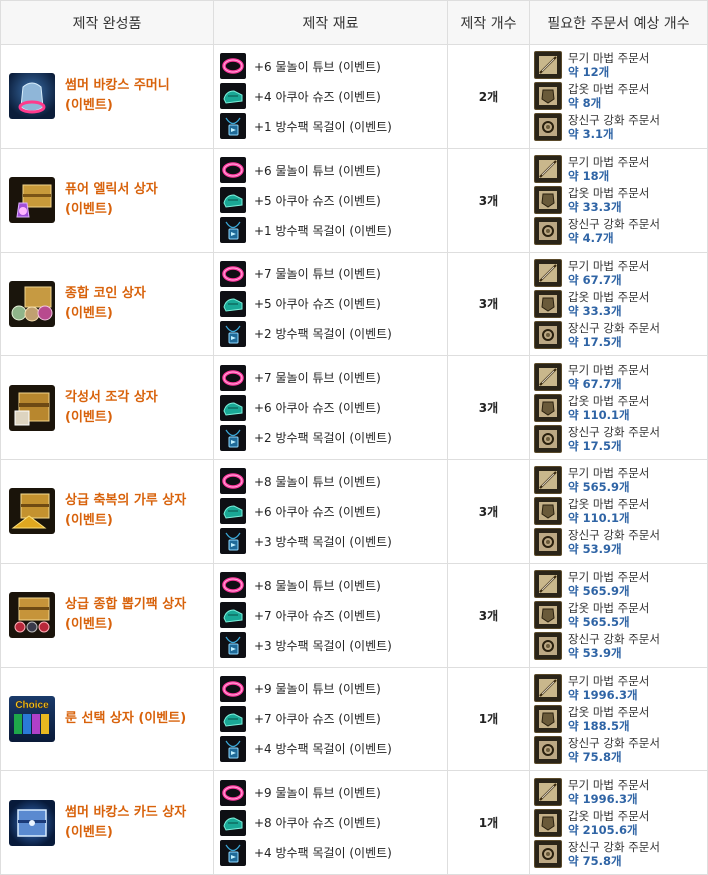 This screenshot has height=875, width=708. I want to click on material-label: +6 아쿠아 슈즈 (이벤트), so click(317, 408).